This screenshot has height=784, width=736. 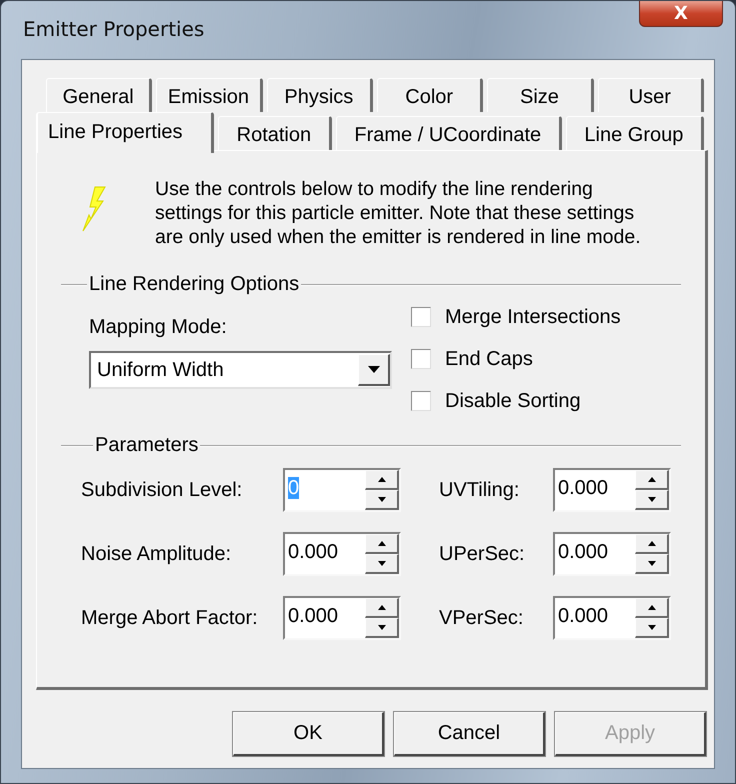 I want to click on dialog-button: OK, so click(x=308, y=734).